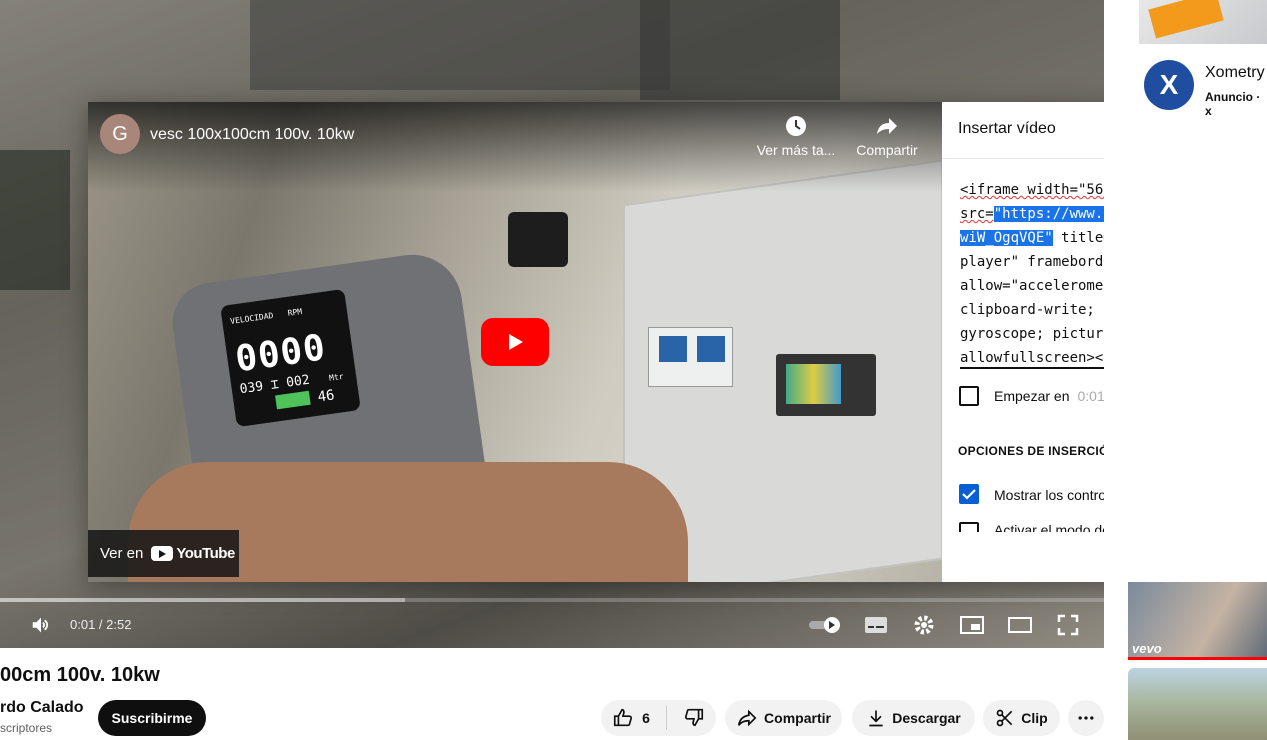  What do you see at coordinates (41, 625) in the screenshot?
I see `volume-icon` at bounding box center [41, 625].